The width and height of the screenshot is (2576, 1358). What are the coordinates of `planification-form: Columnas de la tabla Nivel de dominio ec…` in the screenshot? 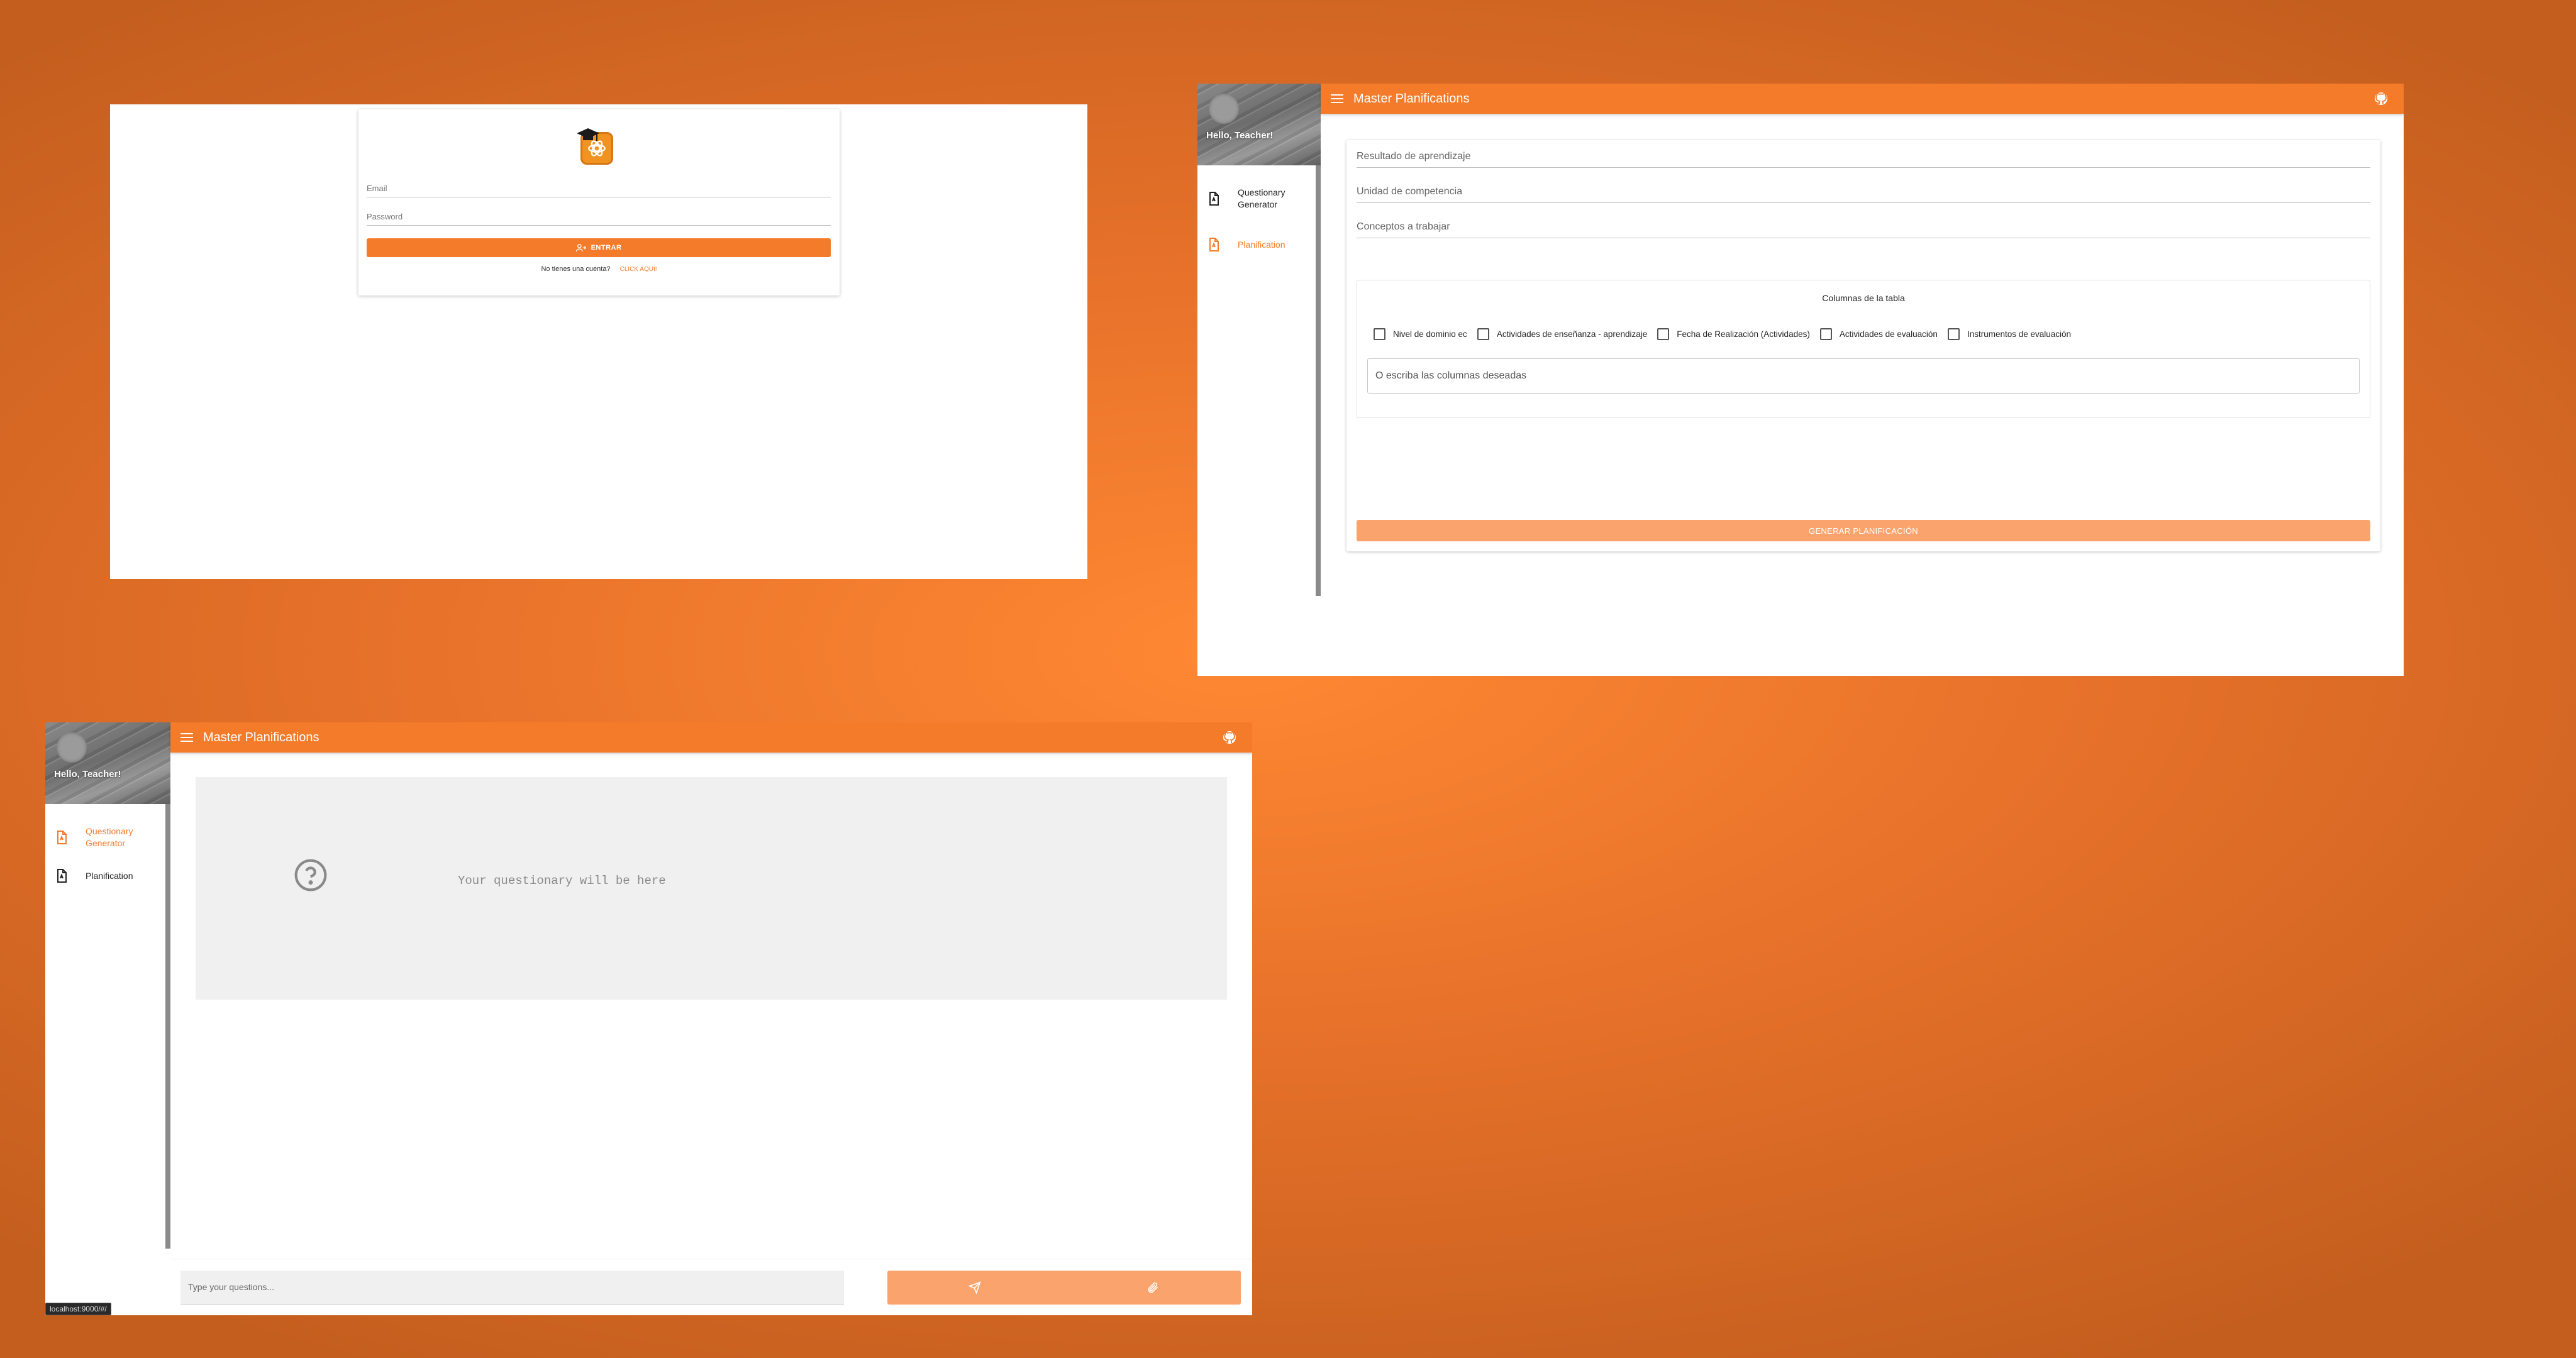 It's located at (1863, 345).